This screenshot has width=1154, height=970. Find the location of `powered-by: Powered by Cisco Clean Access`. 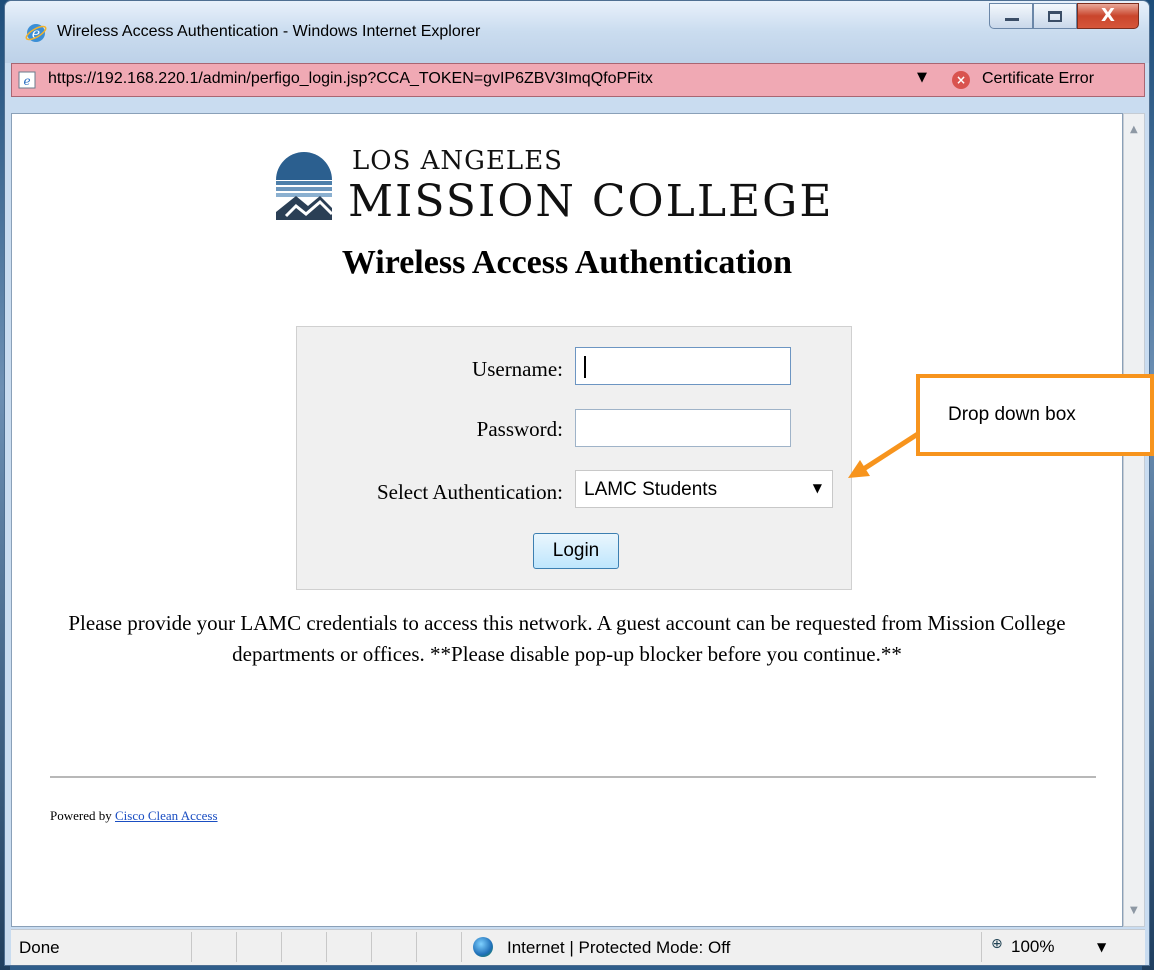

powered-by: Powered by Cisco Clean Access is located at coordinates (134, 816).